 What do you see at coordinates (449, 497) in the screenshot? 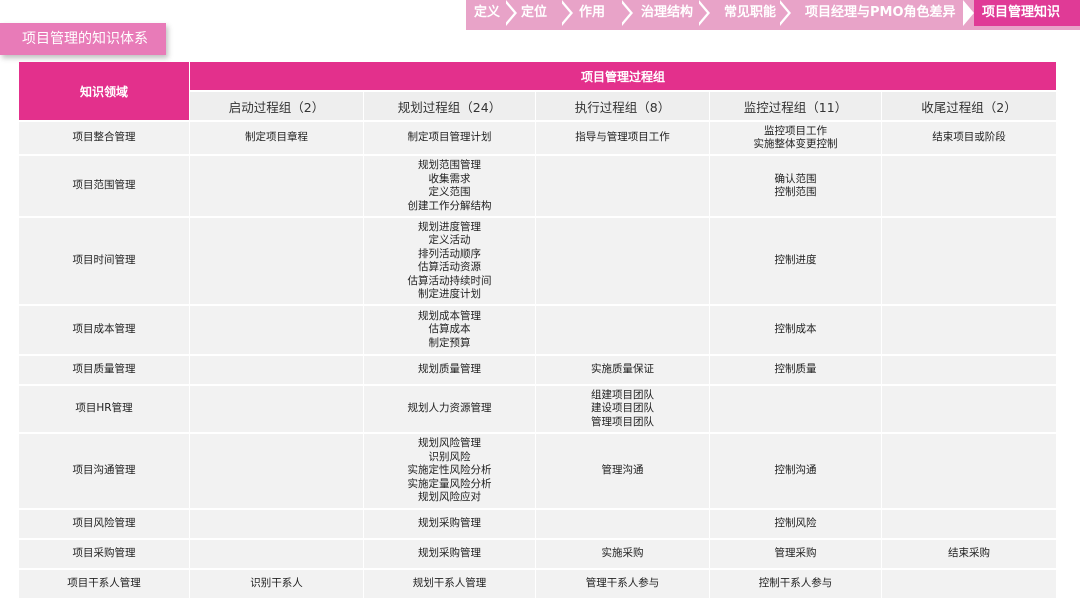
I see `process-name: 规划风险应对` at bounding box center [449, 497].